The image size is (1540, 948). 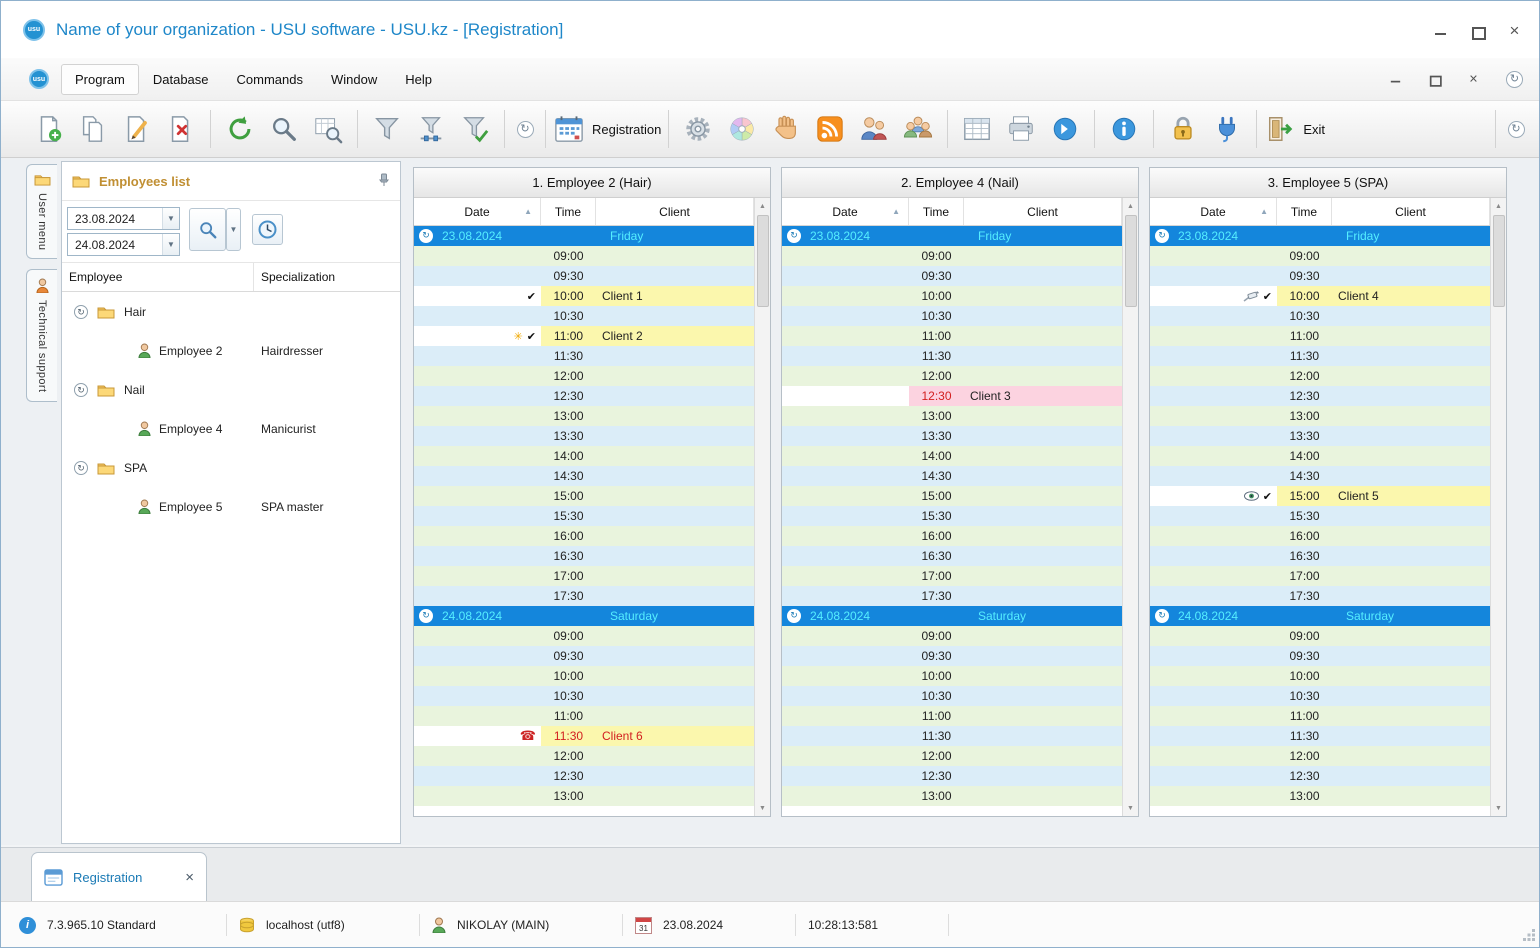 What do you see at coordinates (49, 129) in the screenshot?
I see `add-record-button` at bounding box center [49, 129].